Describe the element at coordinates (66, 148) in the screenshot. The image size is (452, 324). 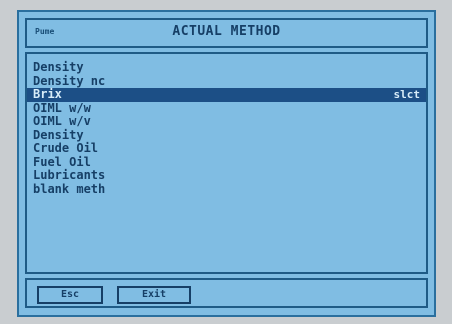
I see `list-item-label: Crude Oil` at that location.